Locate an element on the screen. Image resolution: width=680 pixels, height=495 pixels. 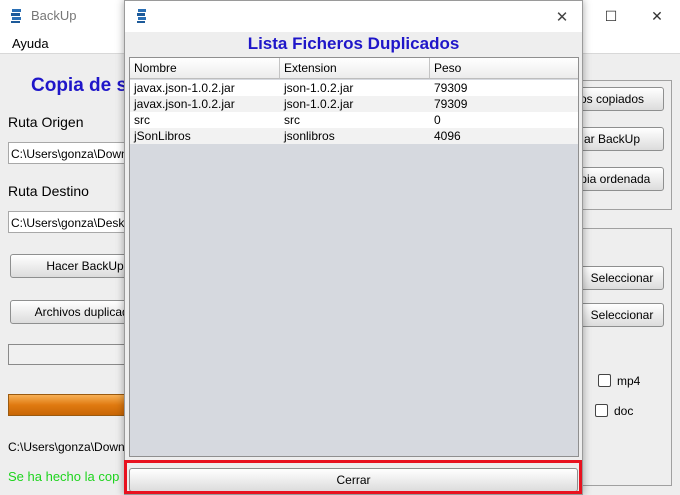
seleccionar-button-2: Seleccionar is located at coordinates (622, 315).